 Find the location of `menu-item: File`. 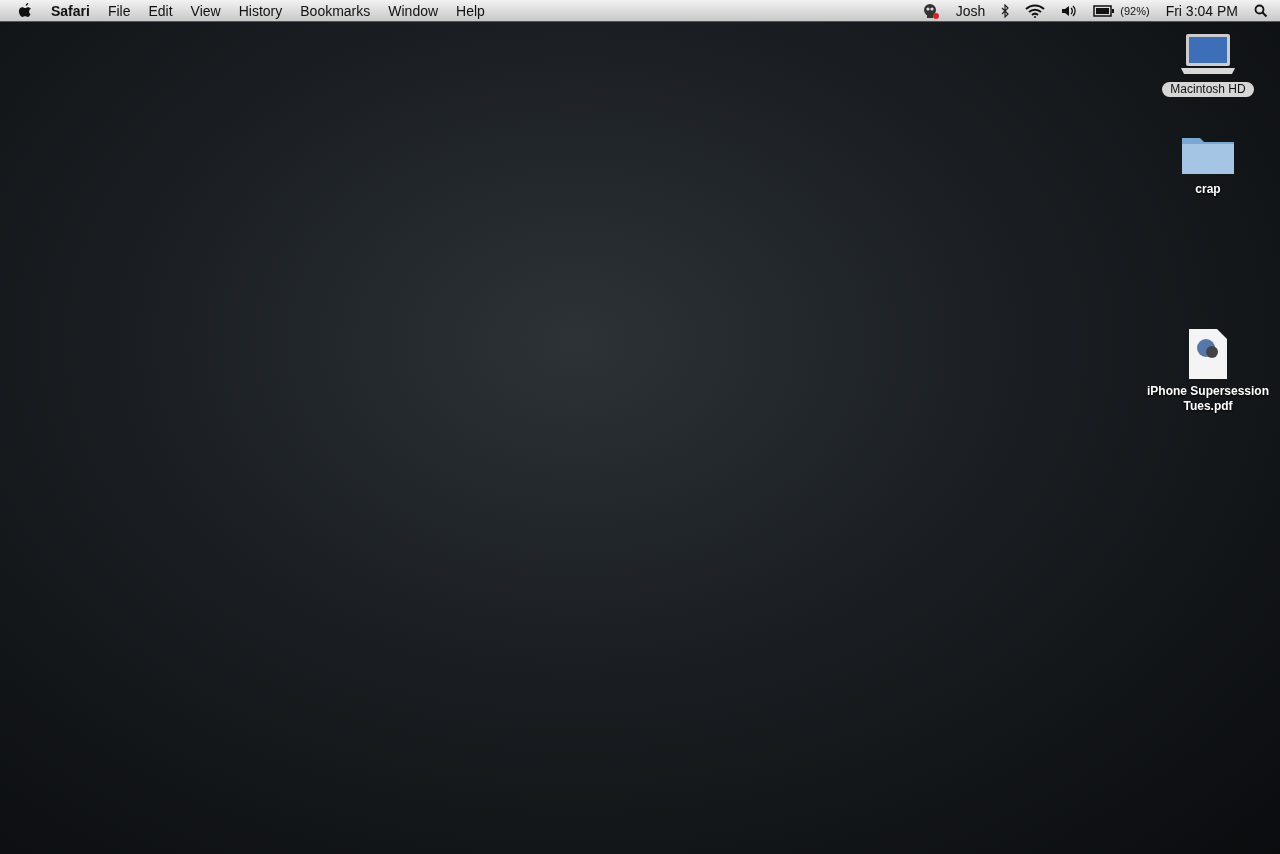

menu-item: File is located at coordinates (119, 10).